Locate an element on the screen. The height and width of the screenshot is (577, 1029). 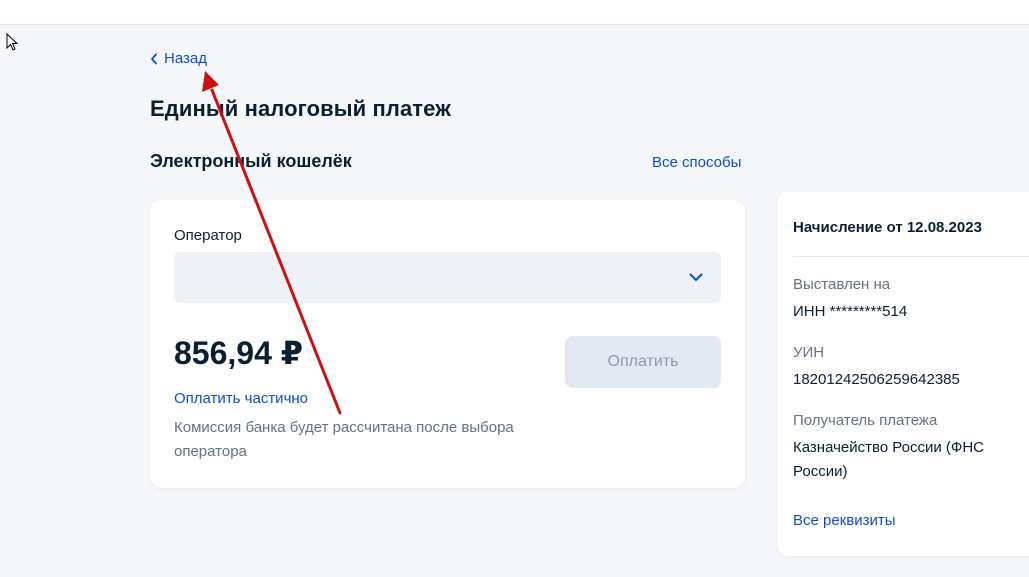
page-title: Единый налоговый платеж is located at coordinates (300, 108).